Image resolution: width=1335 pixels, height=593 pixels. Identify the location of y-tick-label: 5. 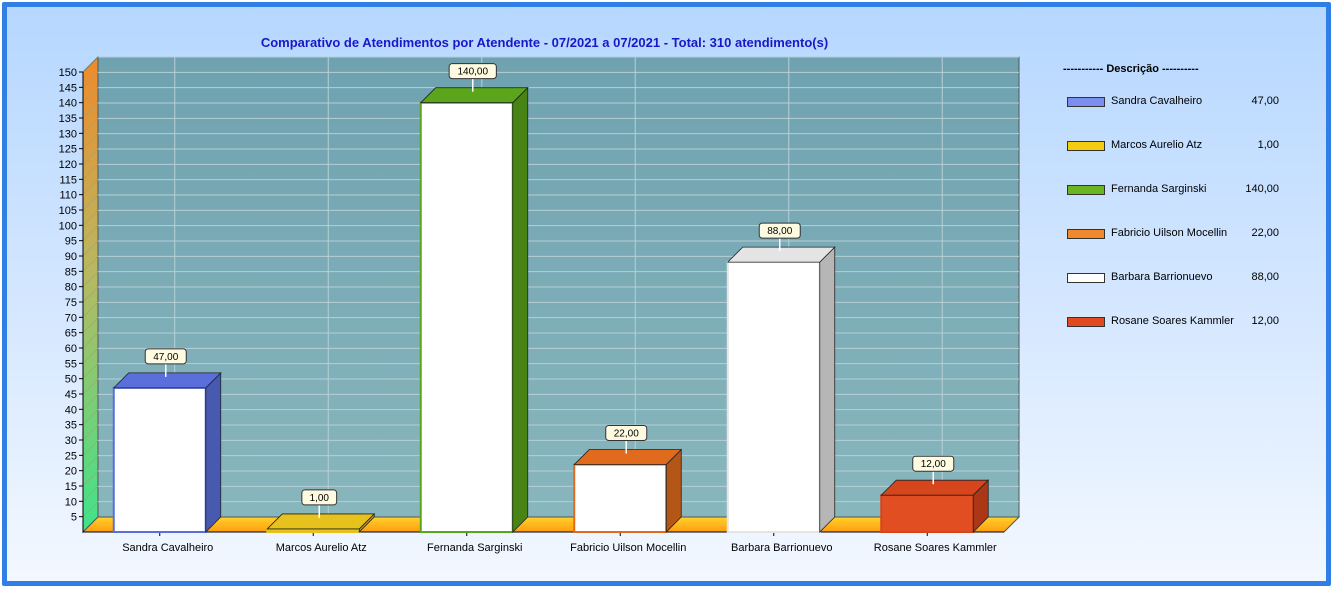
(74, 518).